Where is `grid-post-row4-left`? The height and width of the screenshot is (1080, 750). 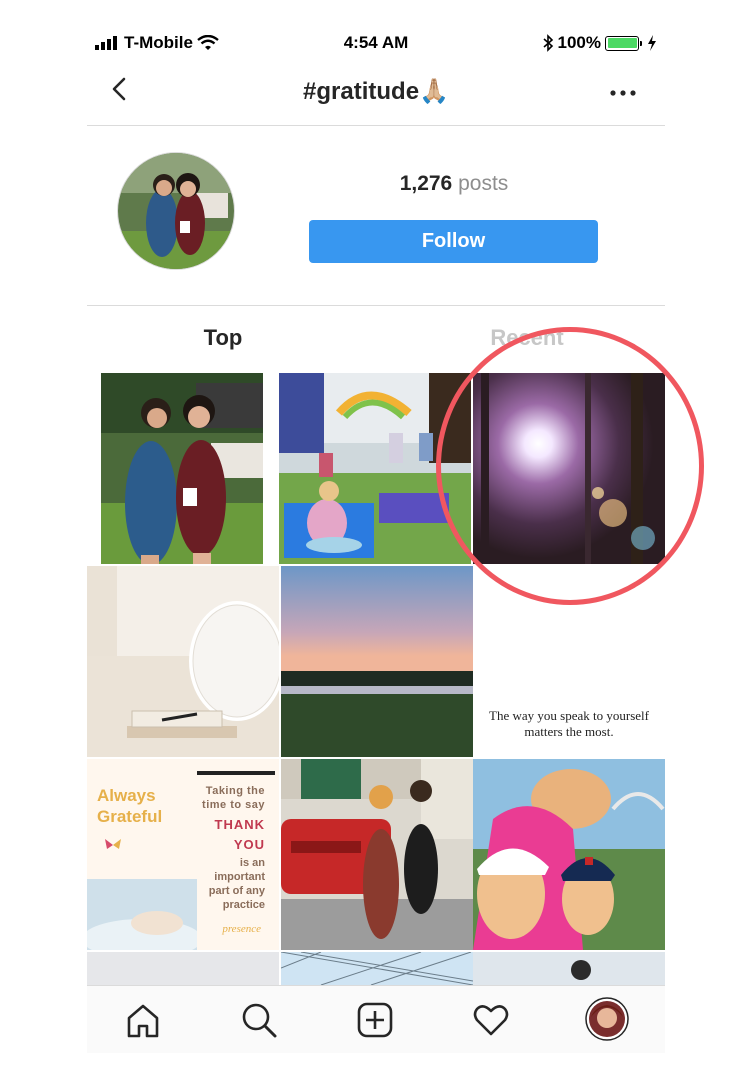
grid-post-row4-left is located at coordinates (183, 968).